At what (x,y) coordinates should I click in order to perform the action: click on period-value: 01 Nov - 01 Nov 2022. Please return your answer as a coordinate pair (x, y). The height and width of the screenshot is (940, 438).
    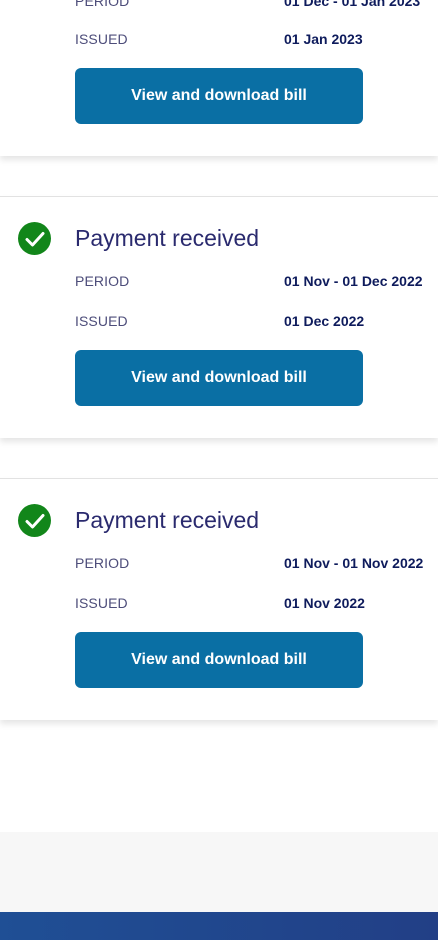
    Looking at the image, I should click on (354, 563).